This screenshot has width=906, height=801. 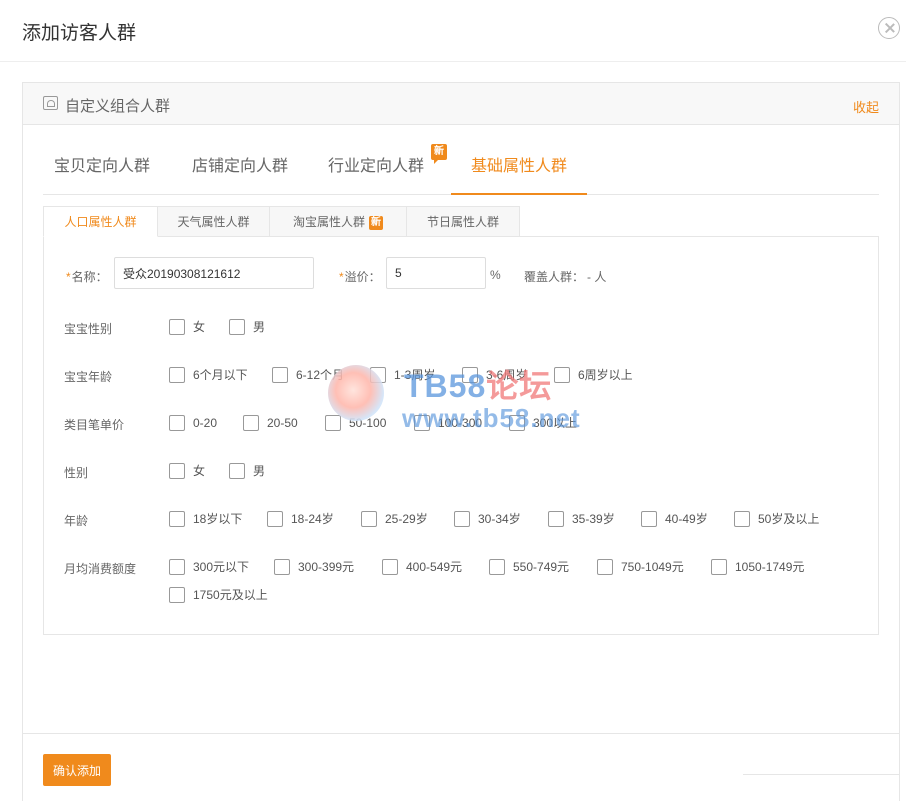 What do you see at coordinates (495, 275) in the screenshot?
I see `premium-unit: %` at bounding box center [495, 275].